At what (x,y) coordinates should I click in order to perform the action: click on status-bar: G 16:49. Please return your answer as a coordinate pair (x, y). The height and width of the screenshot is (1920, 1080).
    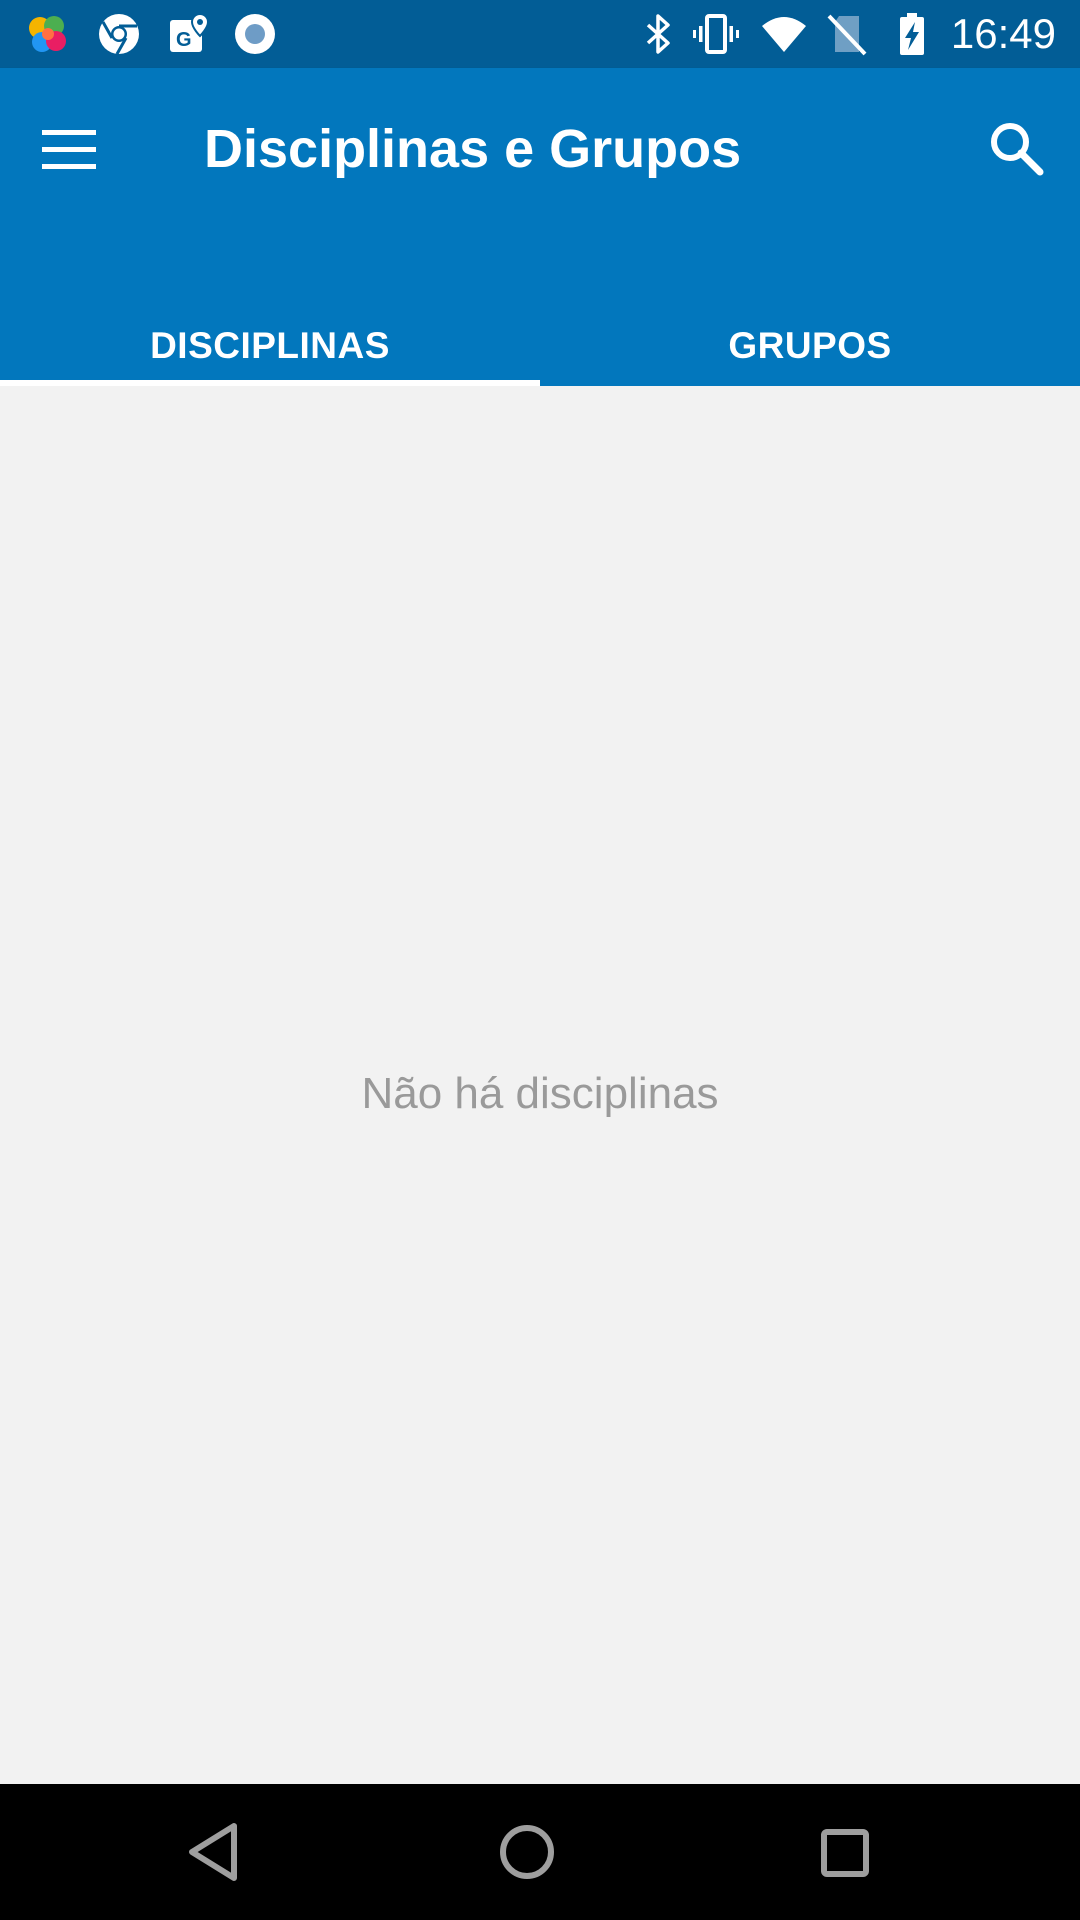
    Looking at the image, I should click on (540, 34).